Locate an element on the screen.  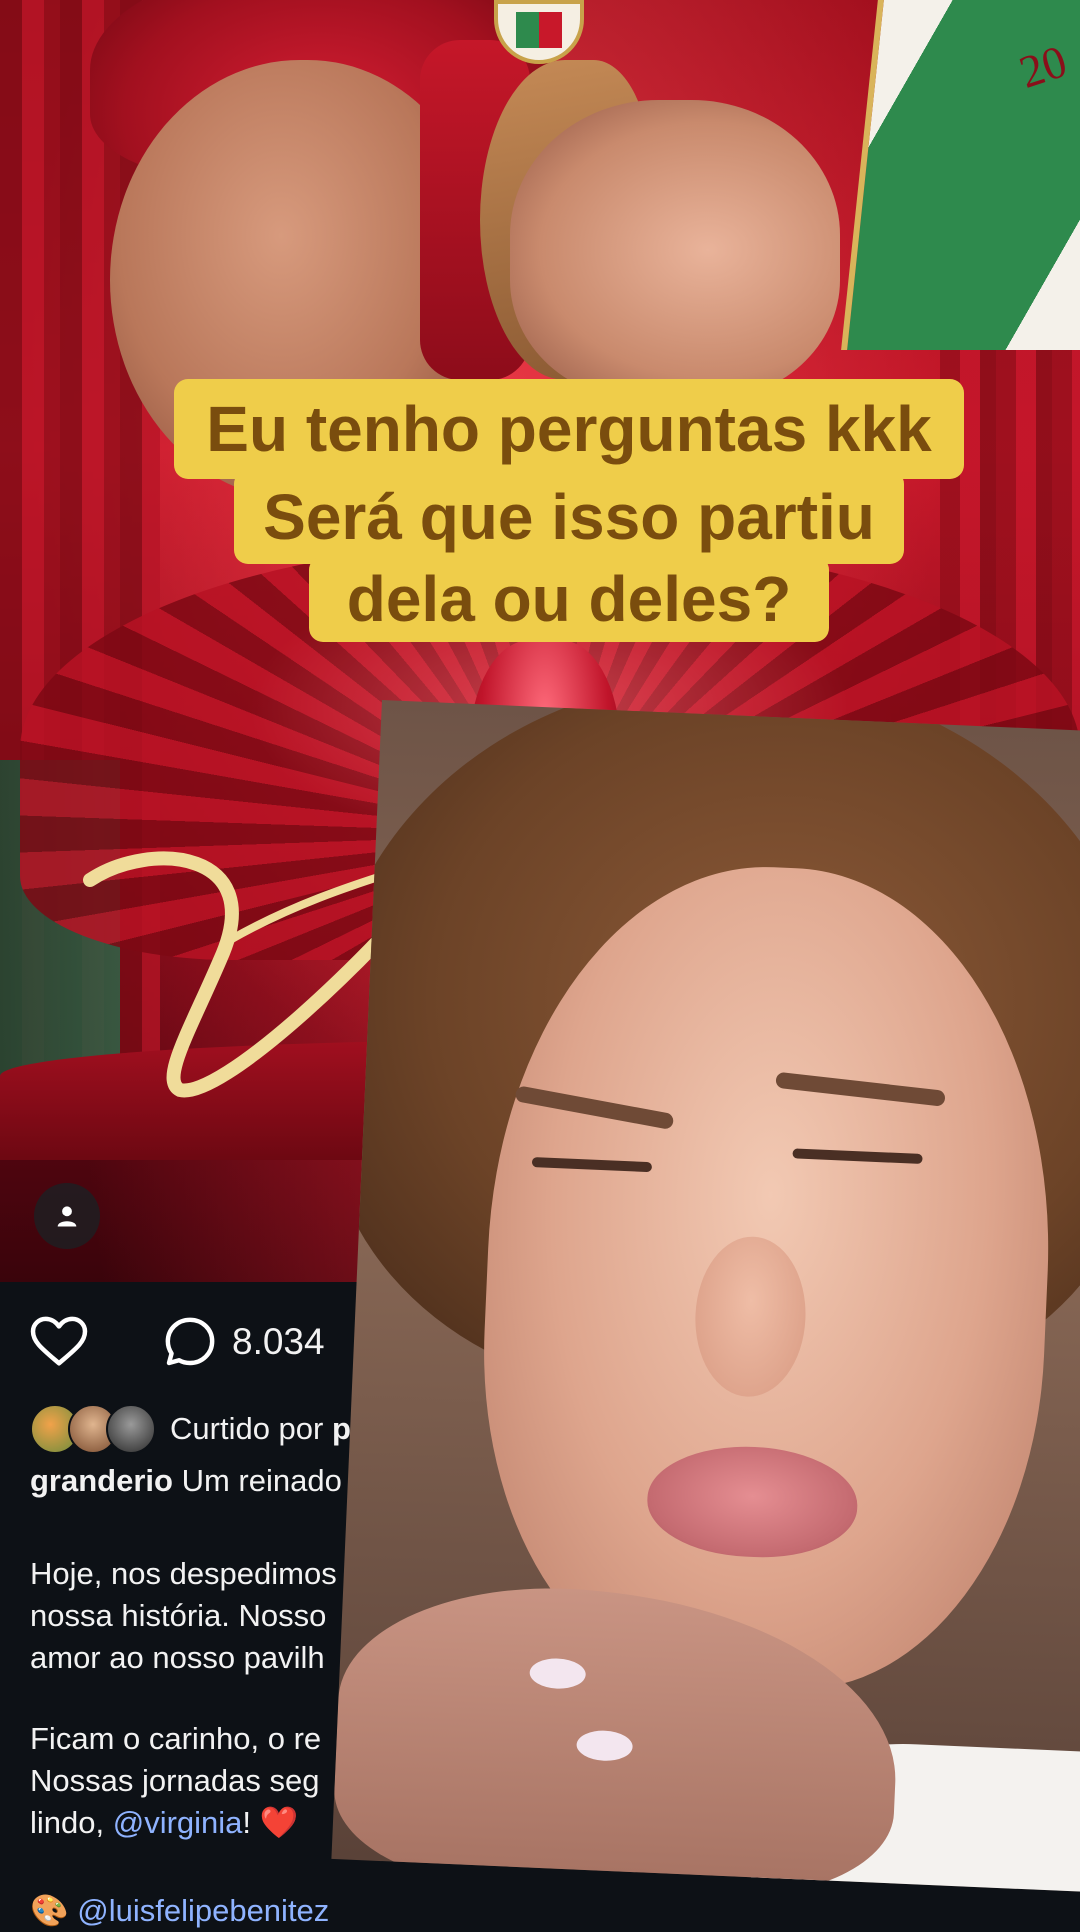
liked-by-row: Curtido por p is located at coordinates (190, 1429).